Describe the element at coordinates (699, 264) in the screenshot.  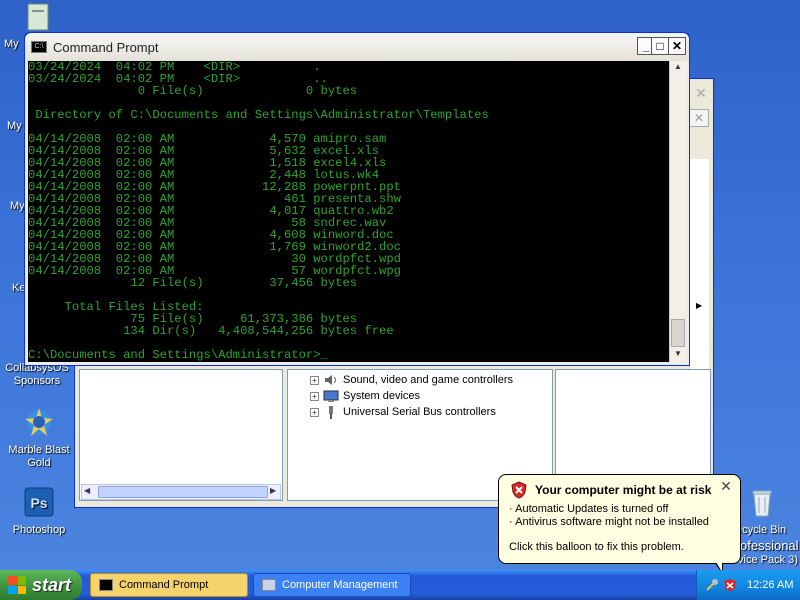
I see `vertical-scrollbar: ▶` at that location.